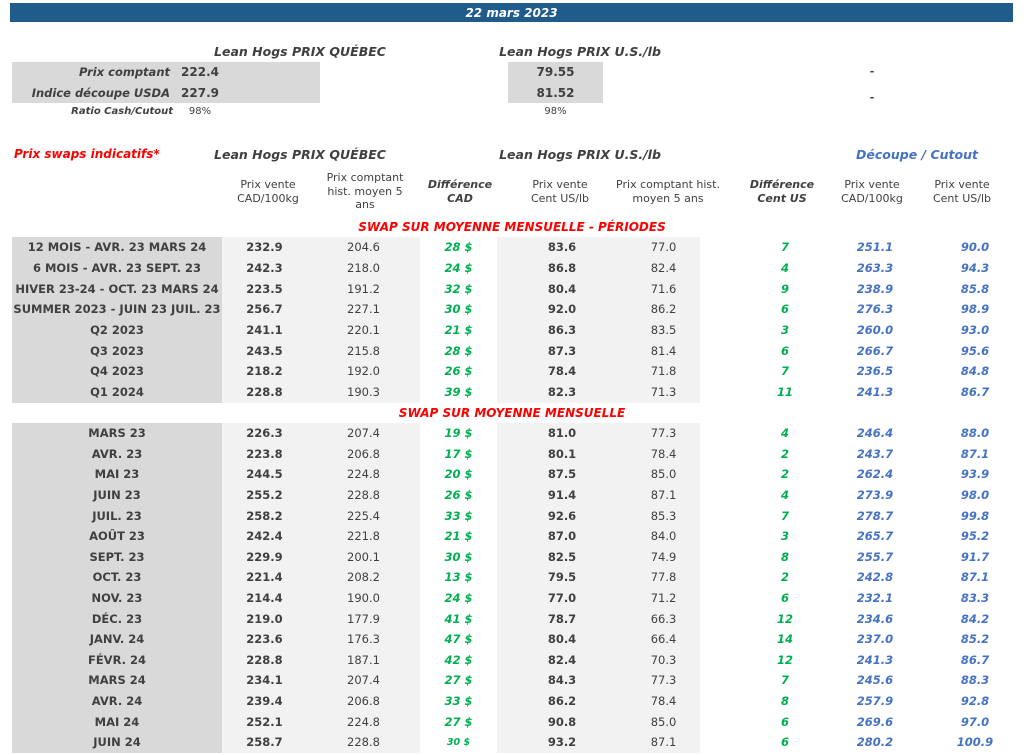  What do you see at coordinates (975, 495) in the screenshot?
I see `cell-cutout-us: 98.0` at bounding box center [975, 495].